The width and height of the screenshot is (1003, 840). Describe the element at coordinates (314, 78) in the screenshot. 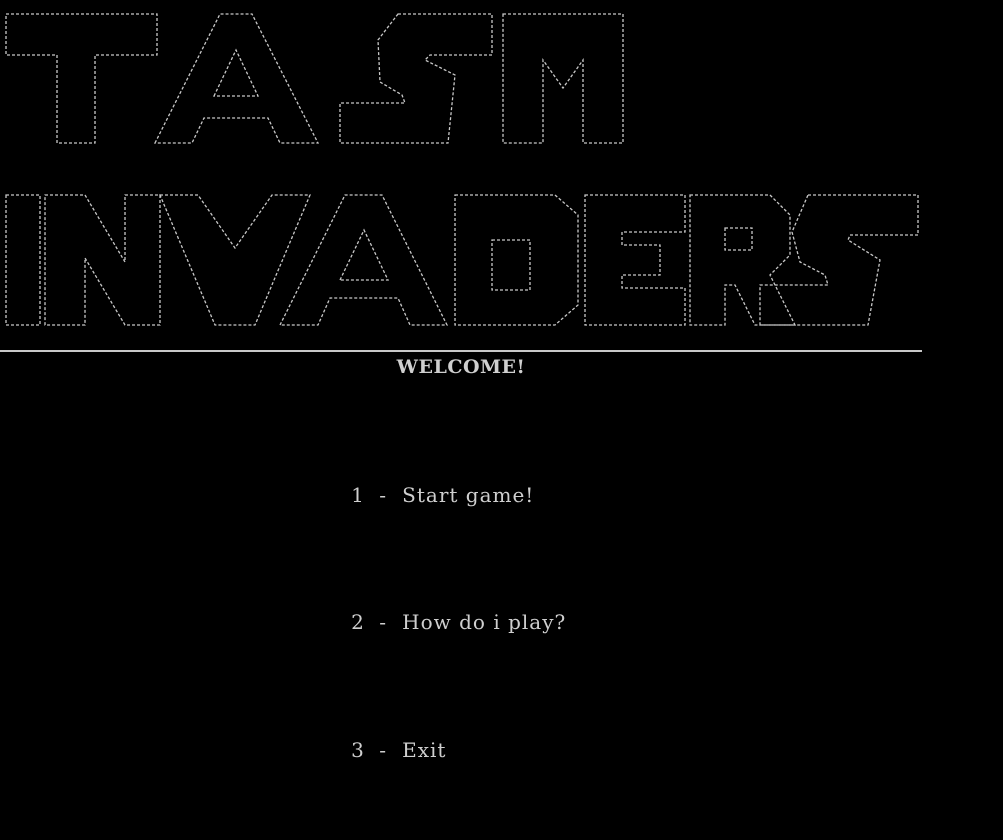

I see `logo-word-tasm` at that location.